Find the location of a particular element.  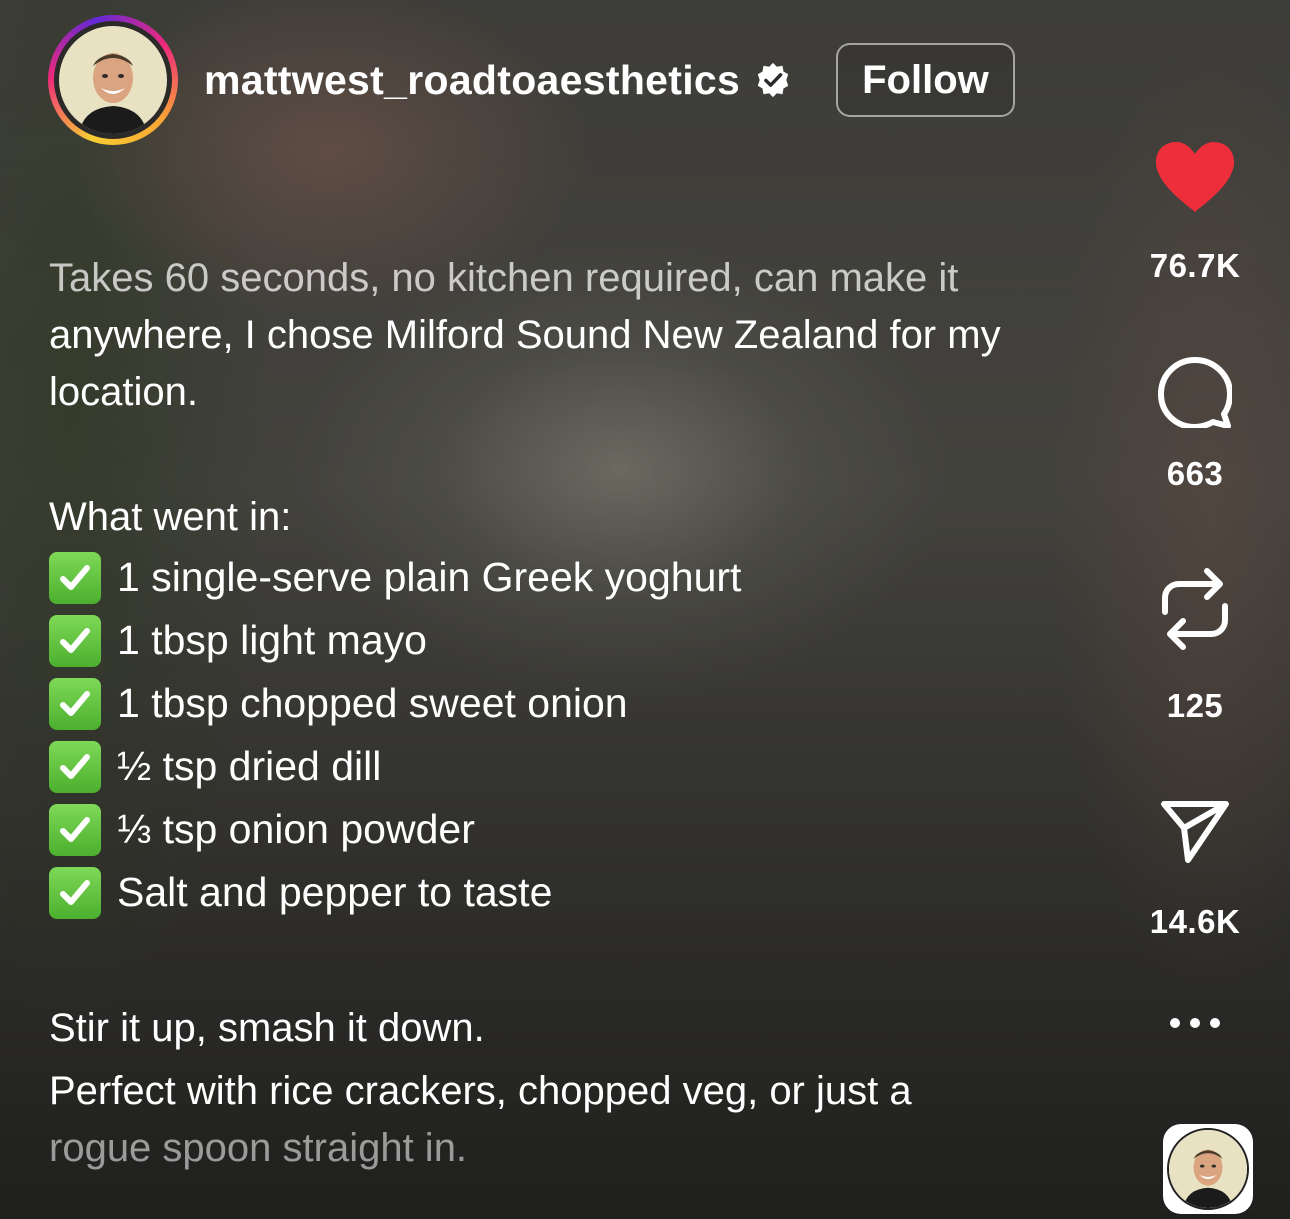

username: mattwest_roadtoaesthetics is located at coordinates (472, 80).